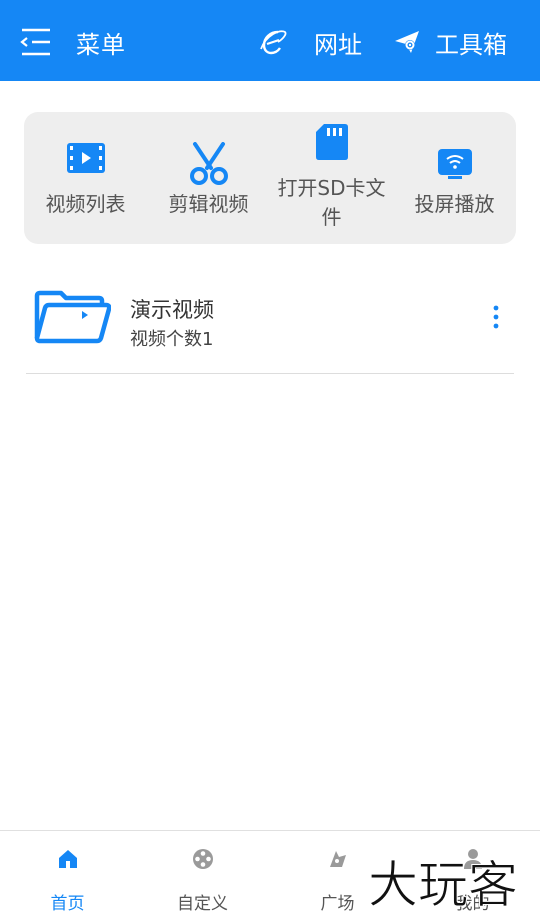 This screenshot has height=921, width=540. I want to click on tab-home: 首页, so click(67, 876).